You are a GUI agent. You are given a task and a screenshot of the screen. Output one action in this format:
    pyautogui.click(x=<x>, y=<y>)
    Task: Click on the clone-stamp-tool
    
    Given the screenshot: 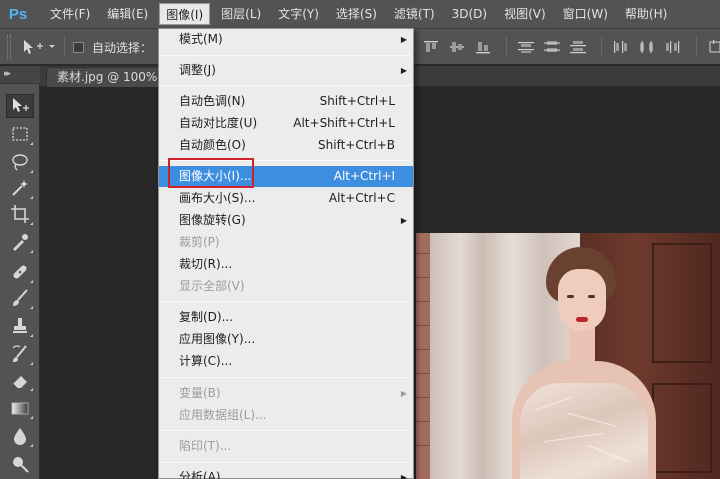 What is the action you would take?
    pyautogui.click(x=20, y=326)
    